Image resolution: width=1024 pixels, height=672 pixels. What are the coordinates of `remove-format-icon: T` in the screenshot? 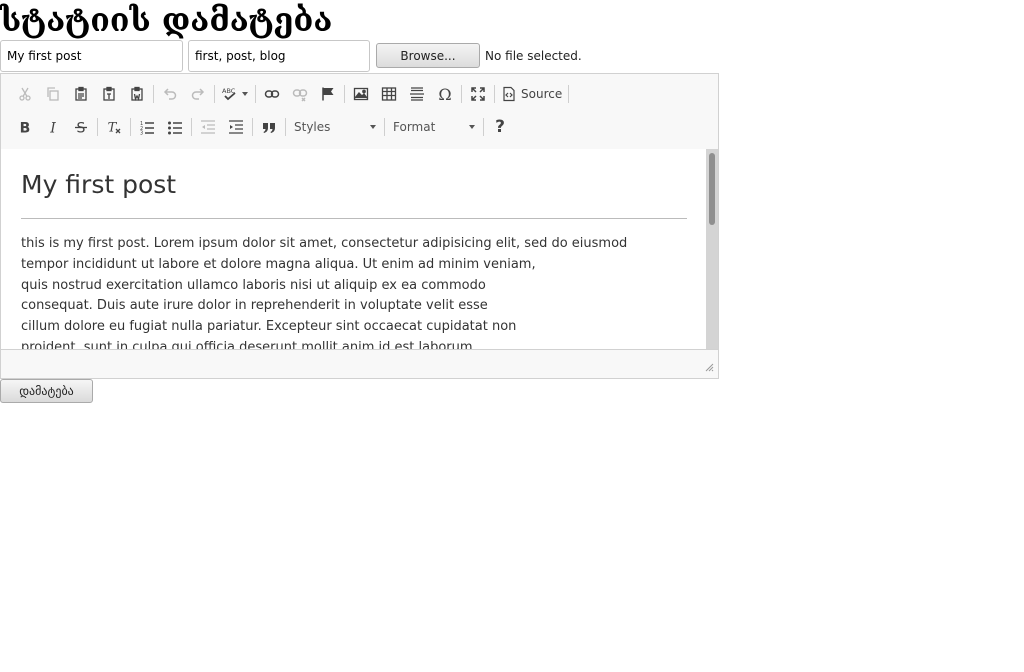 It's located at (114, 127).